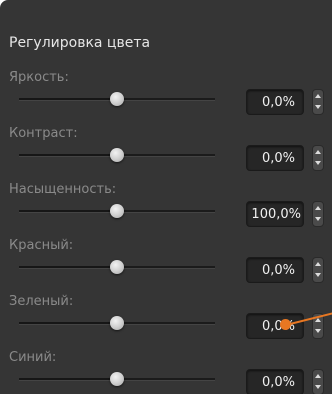 This screenshot has width=332, height=394. Describe the element at coordinates (278, 102) in the screenshot. I see `brightness-value: 0,0%` at that location.